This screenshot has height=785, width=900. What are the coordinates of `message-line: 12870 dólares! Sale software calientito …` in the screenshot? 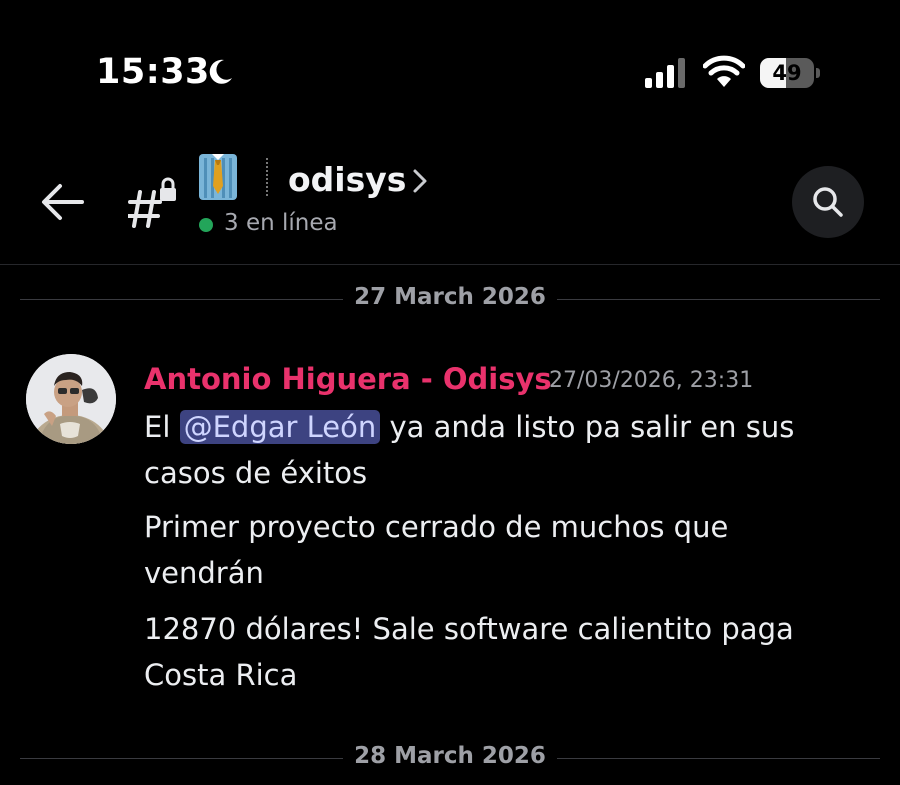 It's located at (469, 652).